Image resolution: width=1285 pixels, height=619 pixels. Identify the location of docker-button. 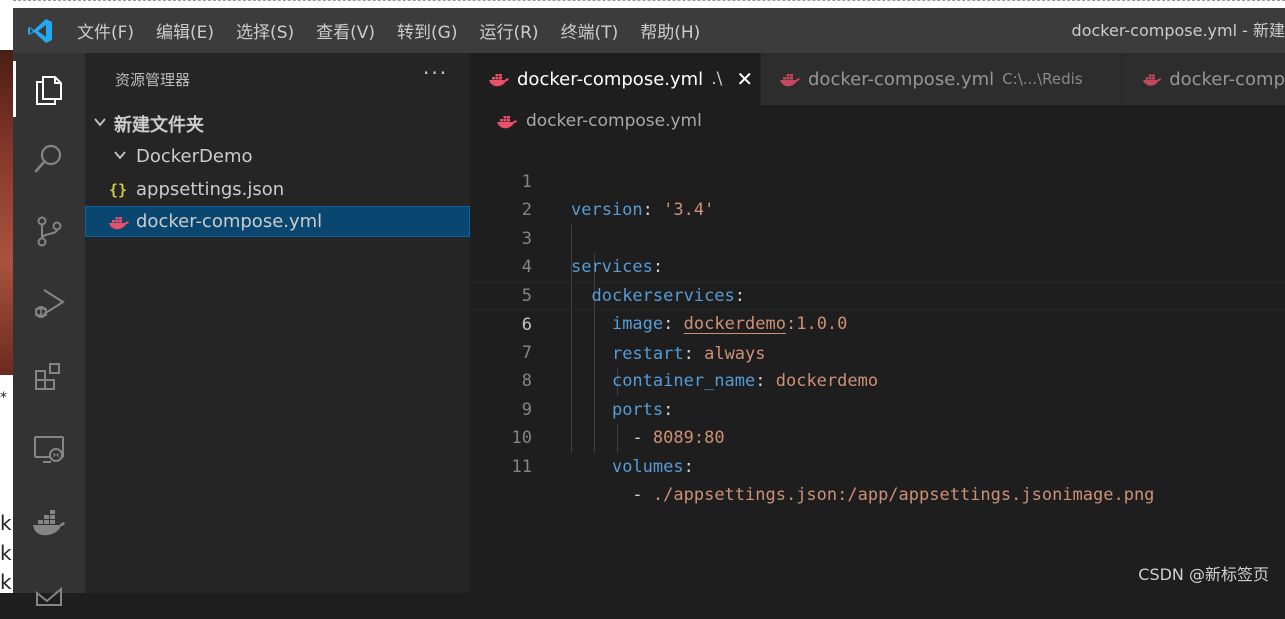
(49, 523).